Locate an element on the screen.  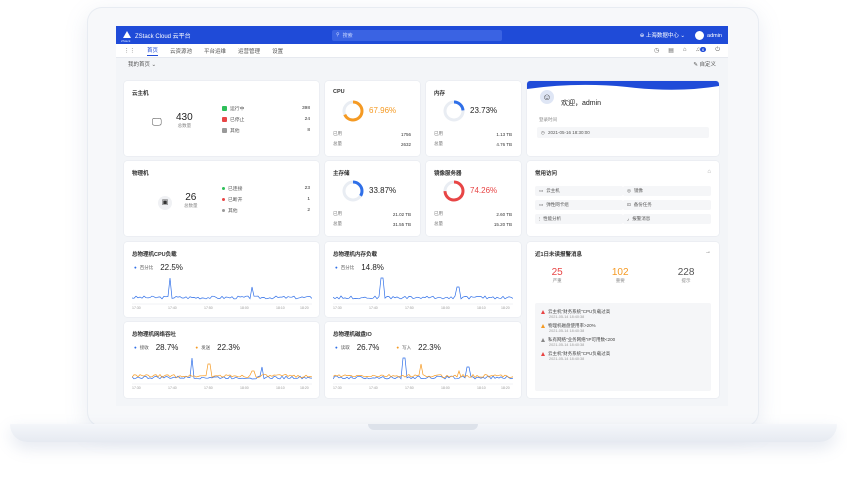
tab-ops: 平台运维 is located at coordinates (215, 51).